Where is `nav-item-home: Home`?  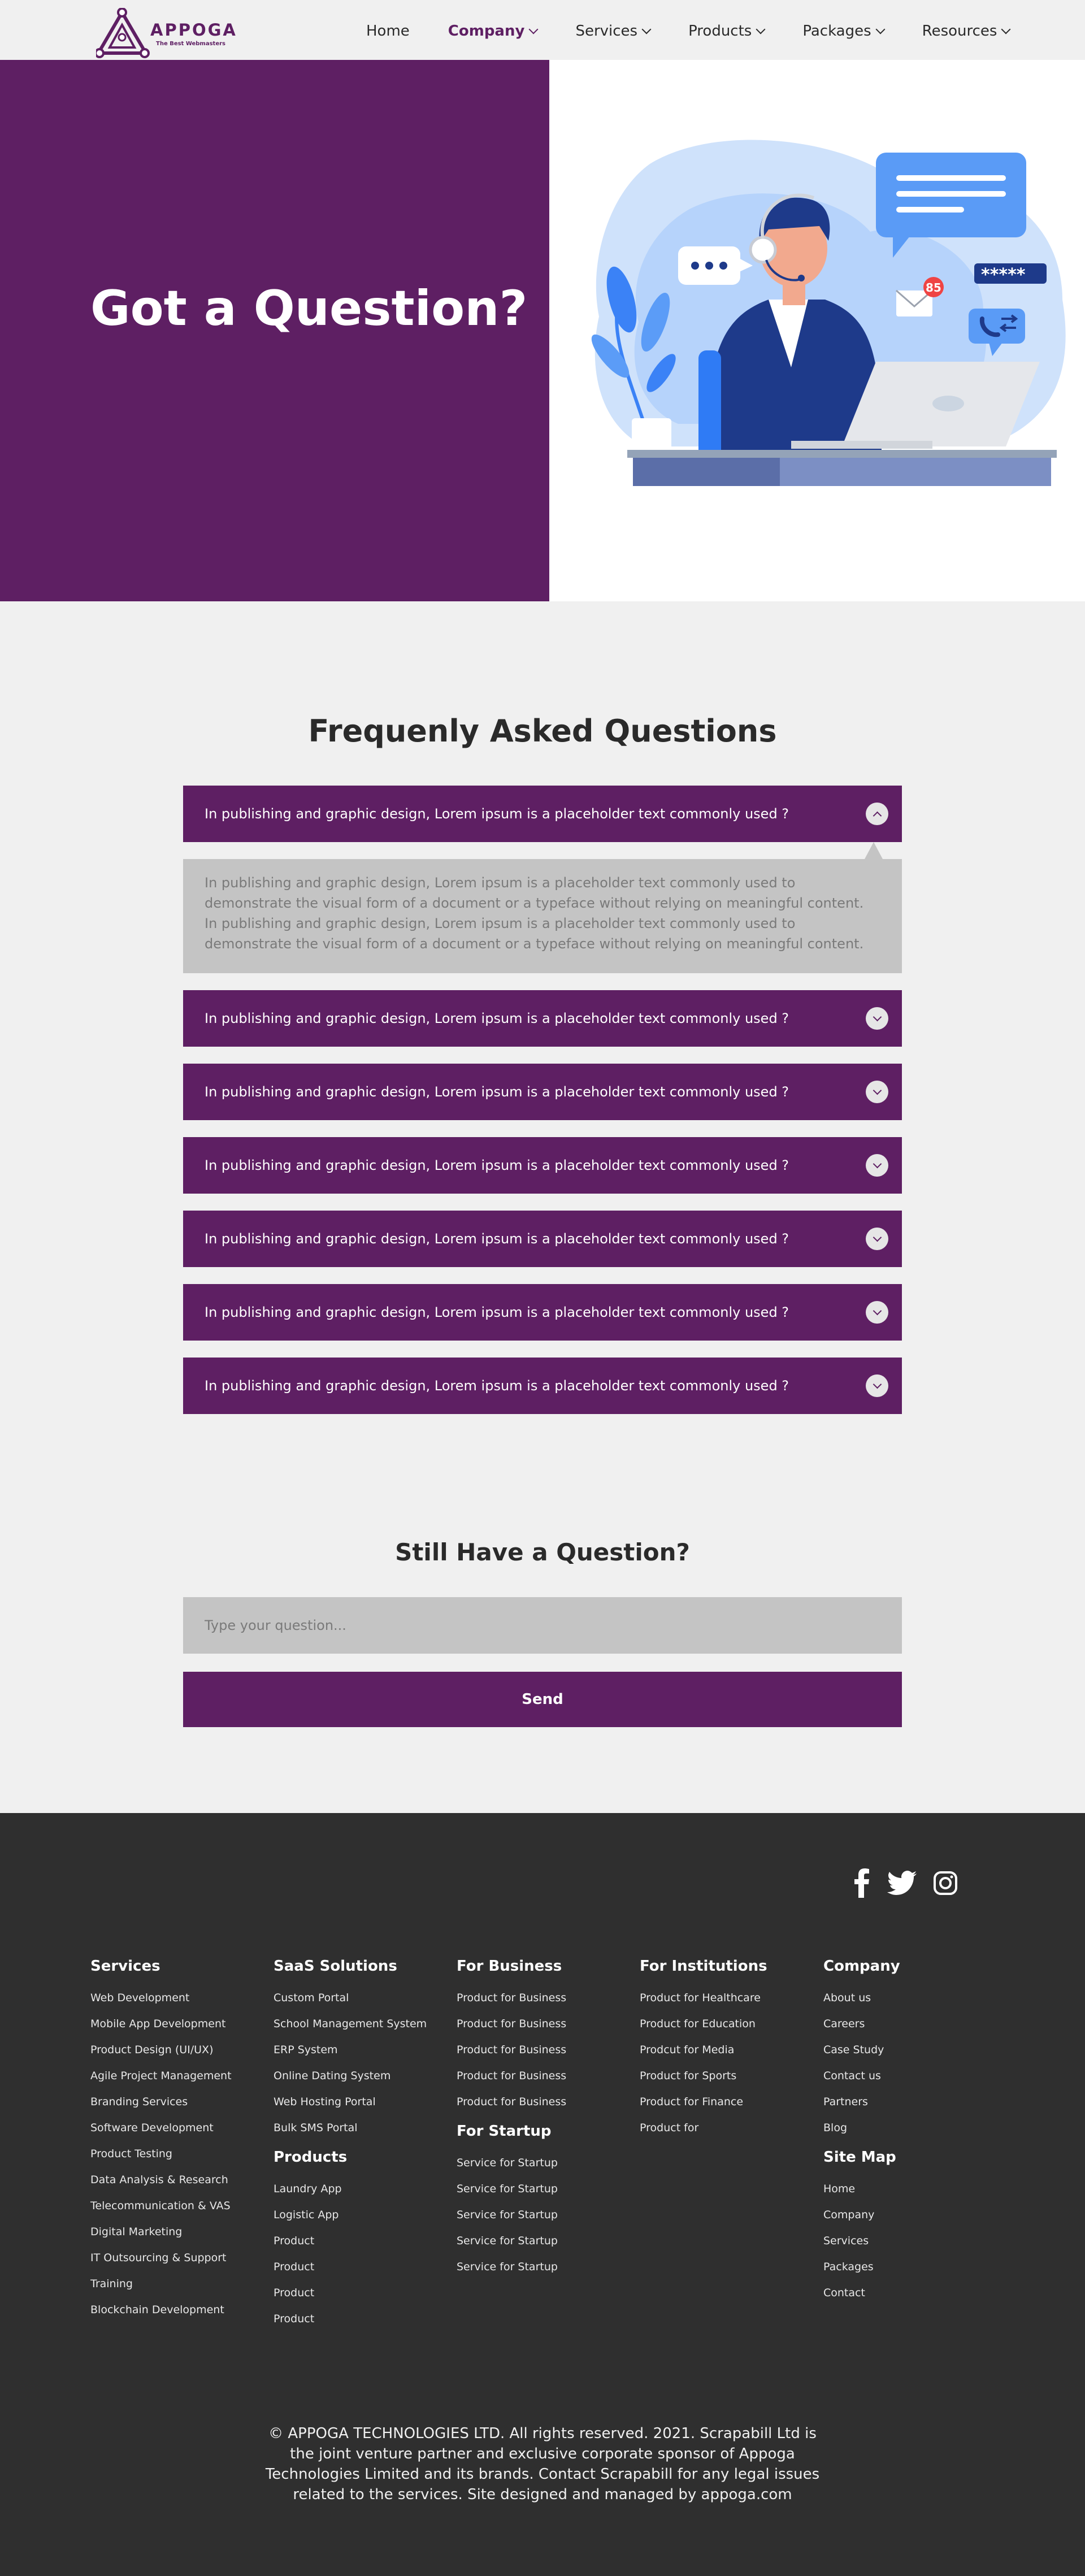 nav-item-home: Home is located at coordinates (388, 31).